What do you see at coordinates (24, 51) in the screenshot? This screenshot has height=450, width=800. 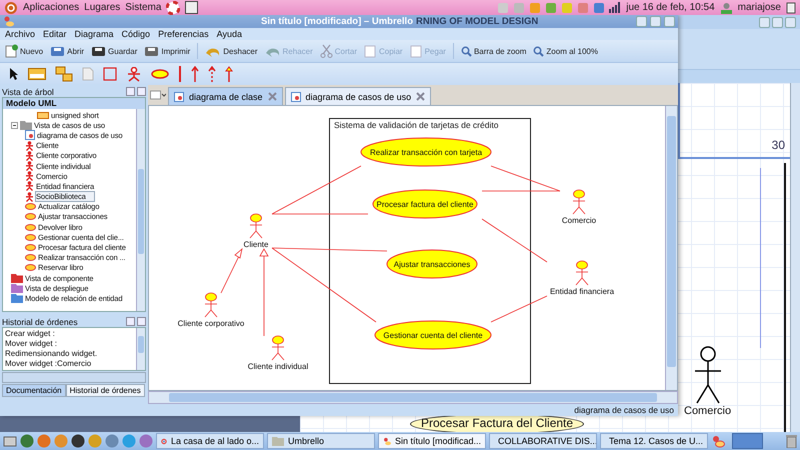 I see `toolbar-button: Nuevo` at bounding box center [24, 51].